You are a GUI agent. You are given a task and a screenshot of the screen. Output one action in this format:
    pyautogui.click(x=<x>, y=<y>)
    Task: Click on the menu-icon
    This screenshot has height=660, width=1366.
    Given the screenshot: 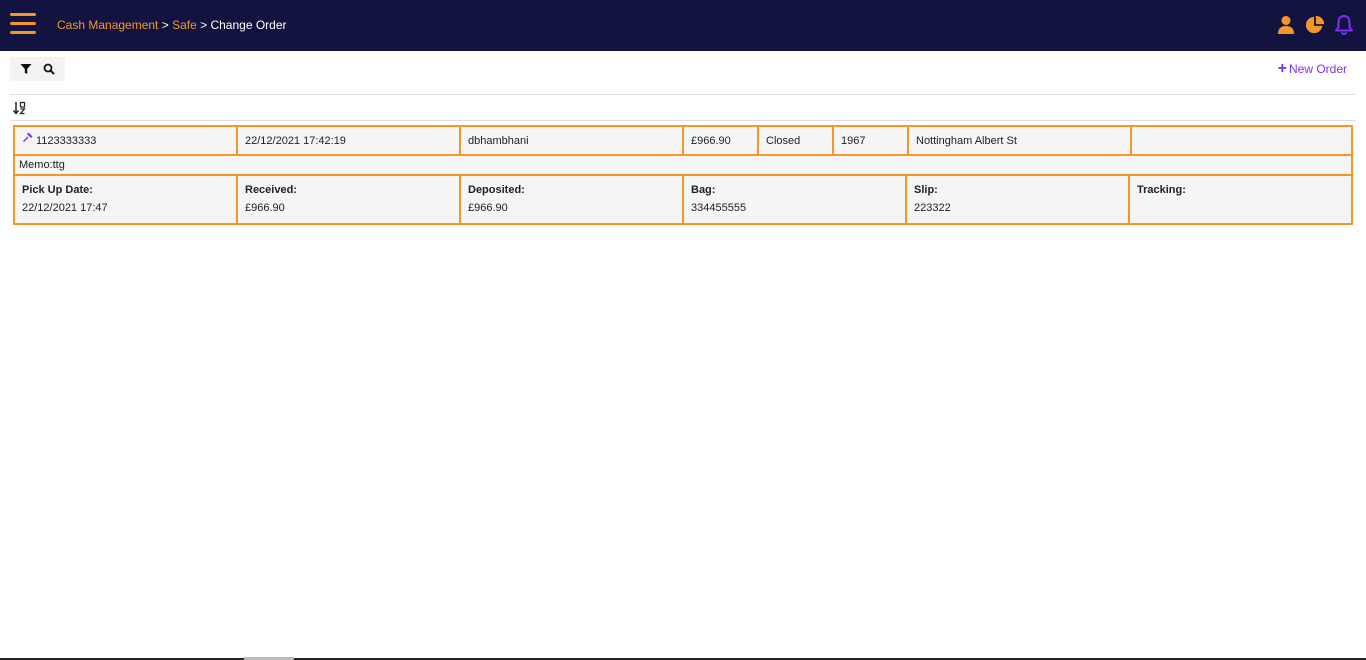 What is the action you would take?
    pyautogui.click(x=23, y=24)
    